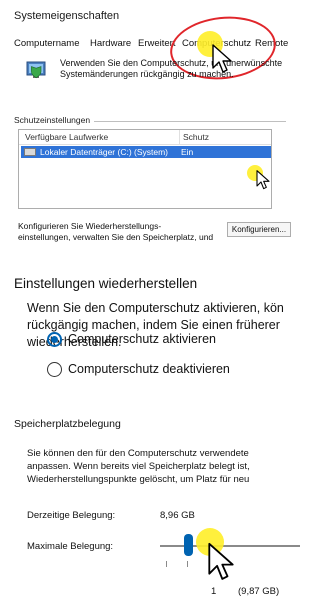 This screenshot has width=320, height=600. What do you see at coordinates (46, 43) in the screenshot?
I see `tab-computername: Computername` at bounding box center [46, 43].